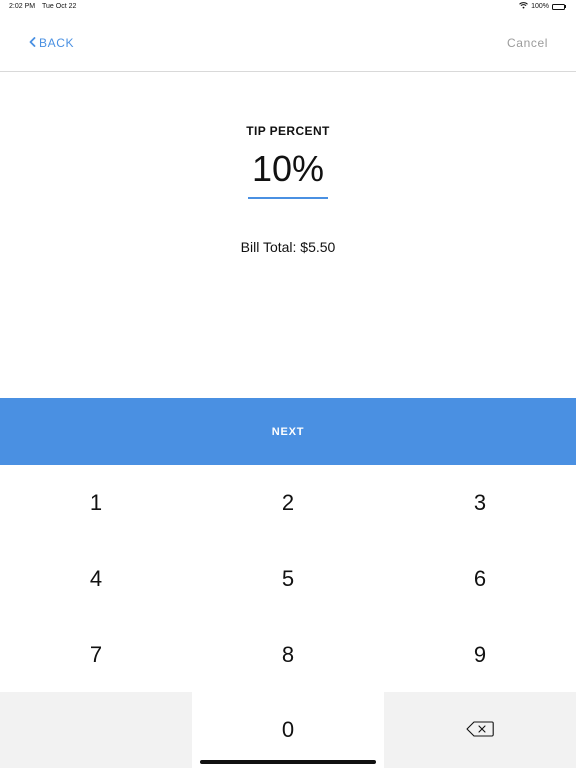  Describe the element at coordinates (288, 43) in the screenshot. I see `nav-bar: BACK Cancel` at that location.